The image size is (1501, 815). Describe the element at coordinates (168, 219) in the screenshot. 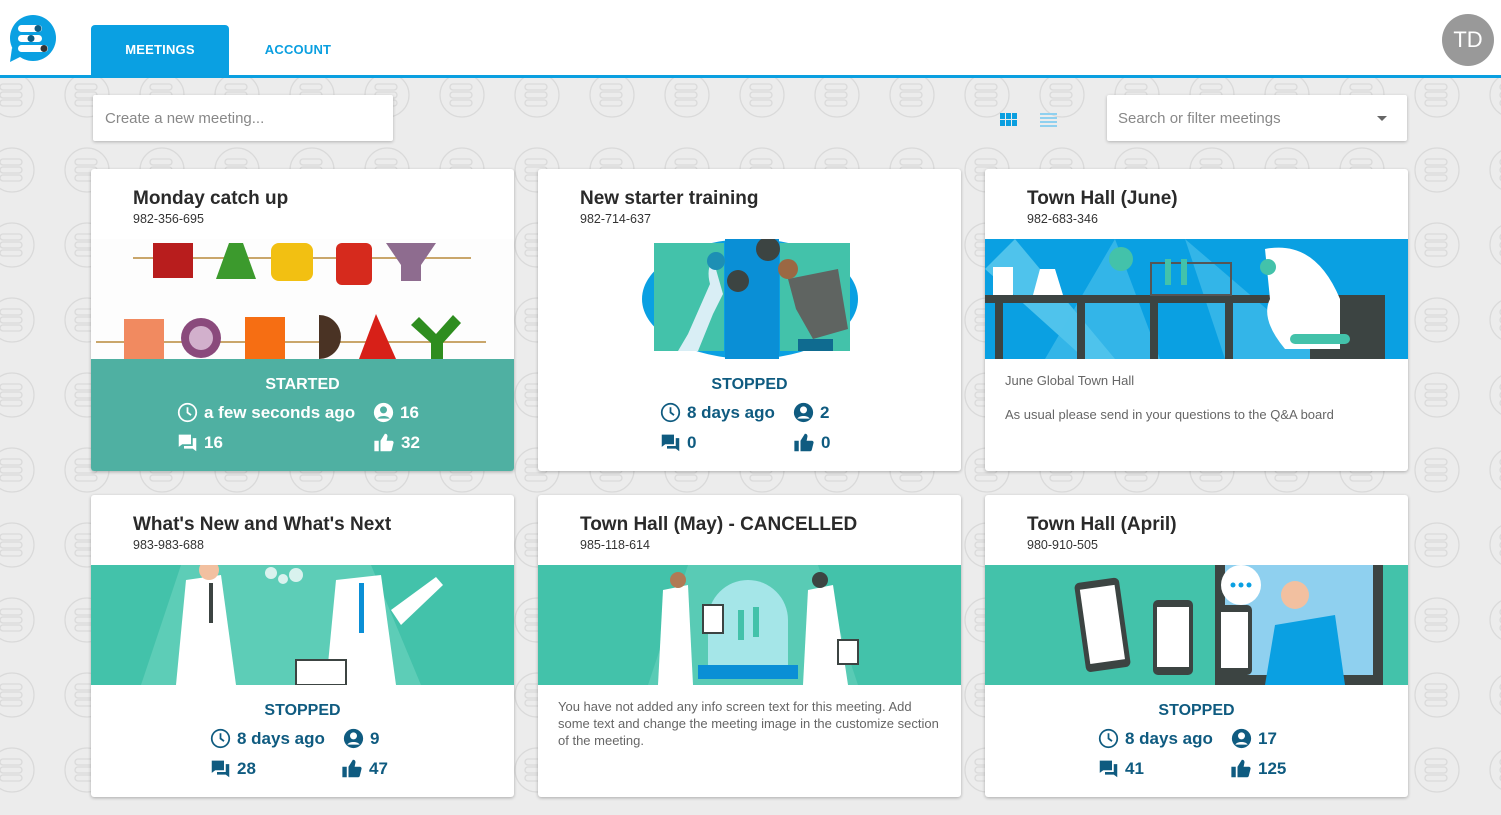

I see `meeting-code: 982-356-695` at that location.